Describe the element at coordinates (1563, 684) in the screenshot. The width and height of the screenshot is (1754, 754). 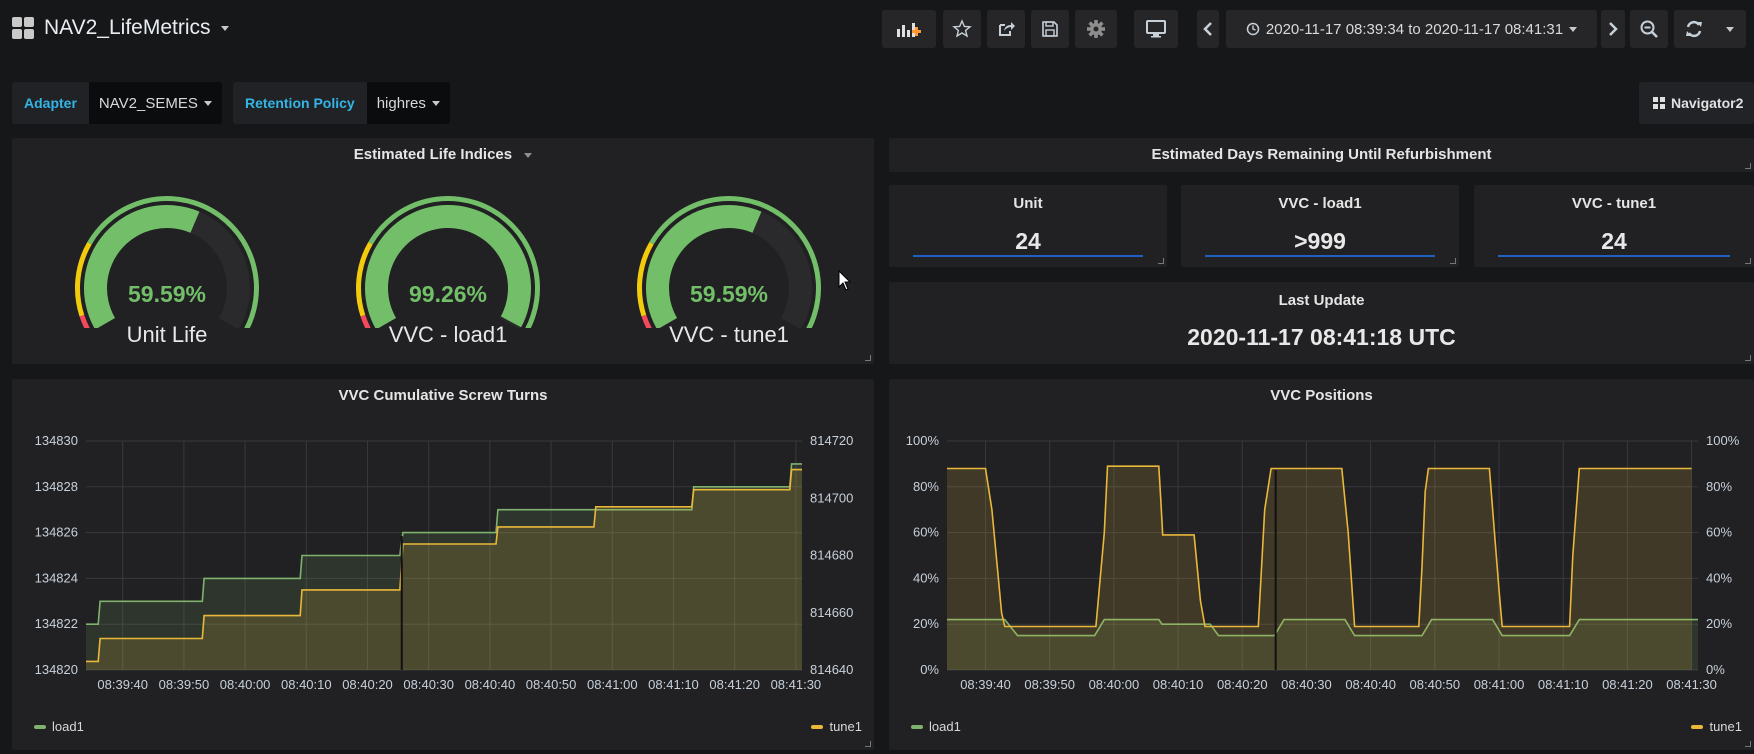
I see `x-tick: 08:41:10` at that location.